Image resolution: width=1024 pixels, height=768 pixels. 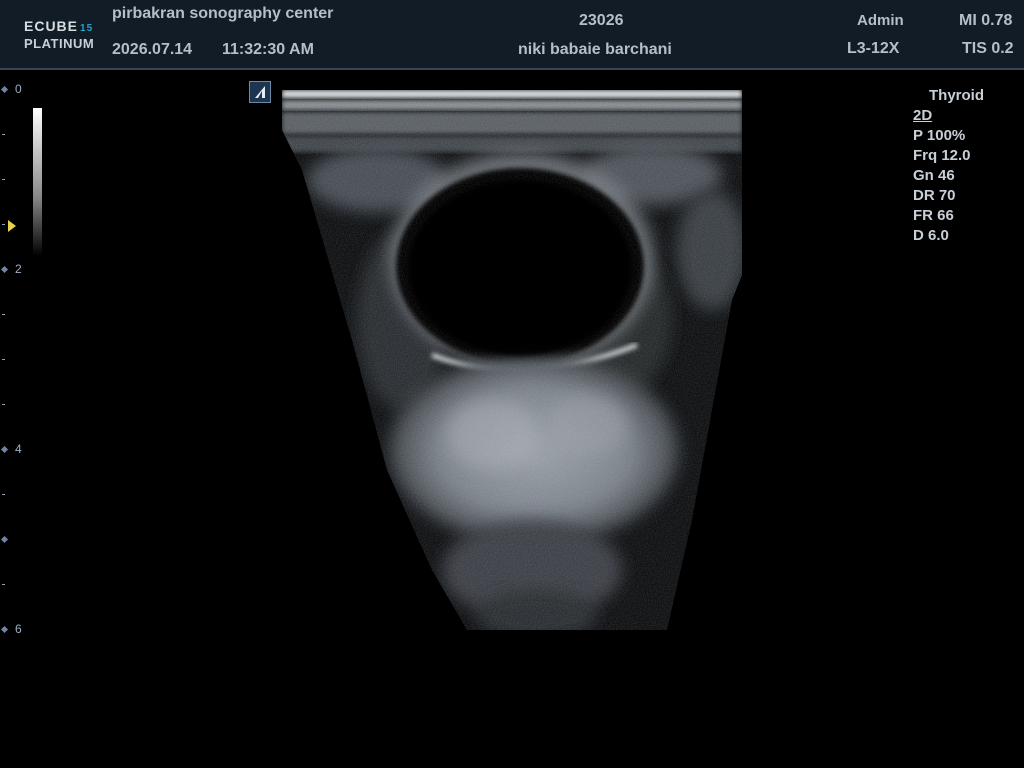 I want to click on dynamic-range-value: DR 70, so click(x=934, y=195).